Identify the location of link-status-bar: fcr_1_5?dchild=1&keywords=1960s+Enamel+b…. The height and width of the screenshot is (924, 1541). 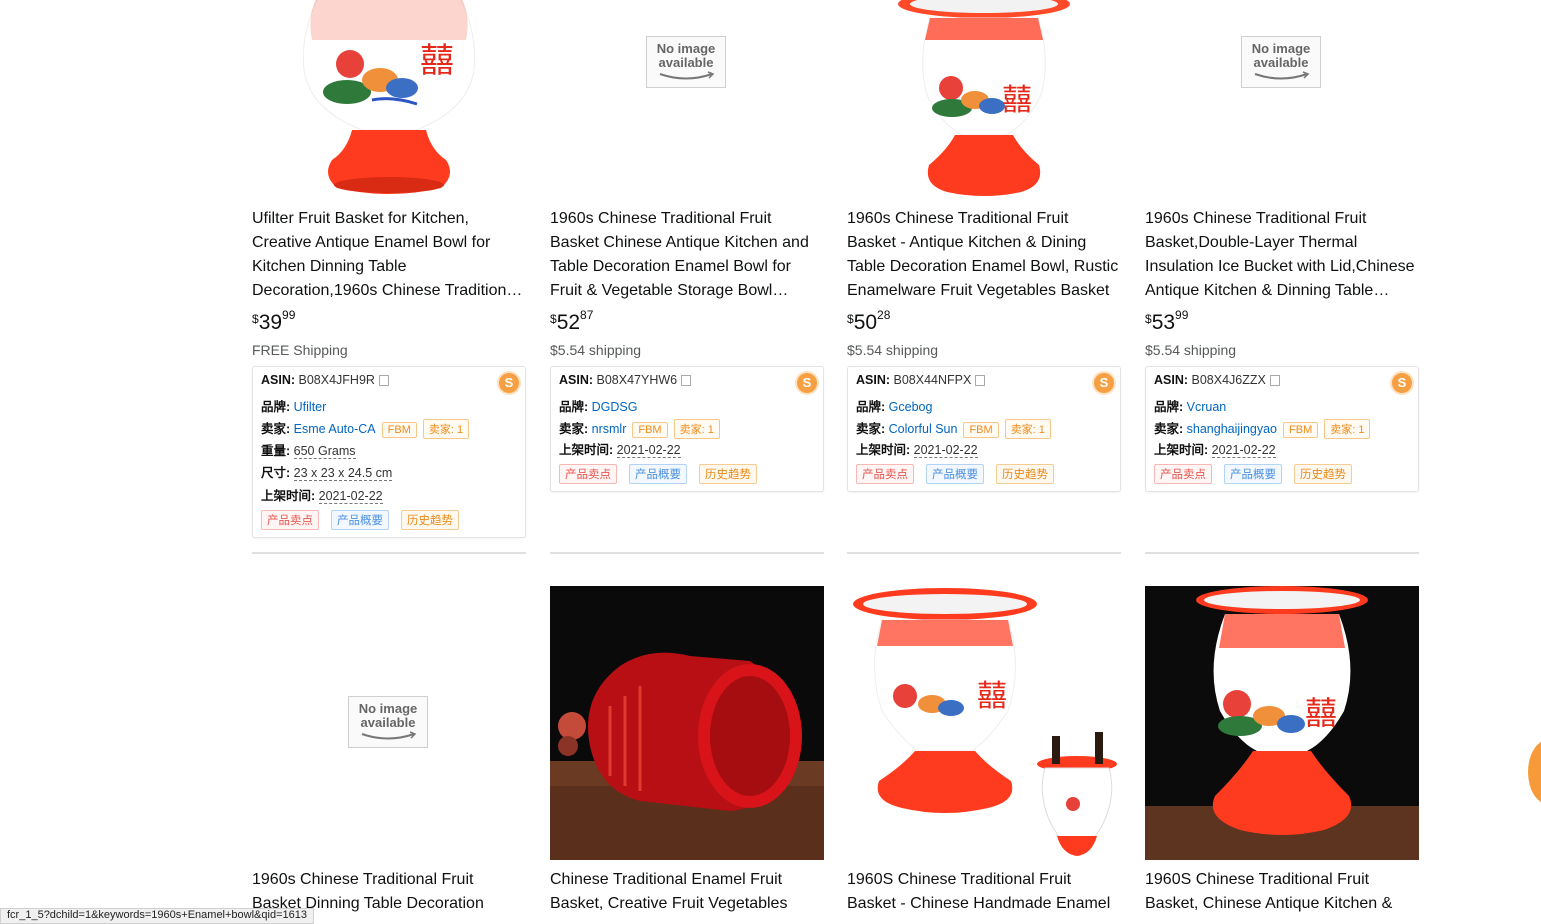
(157, 916).